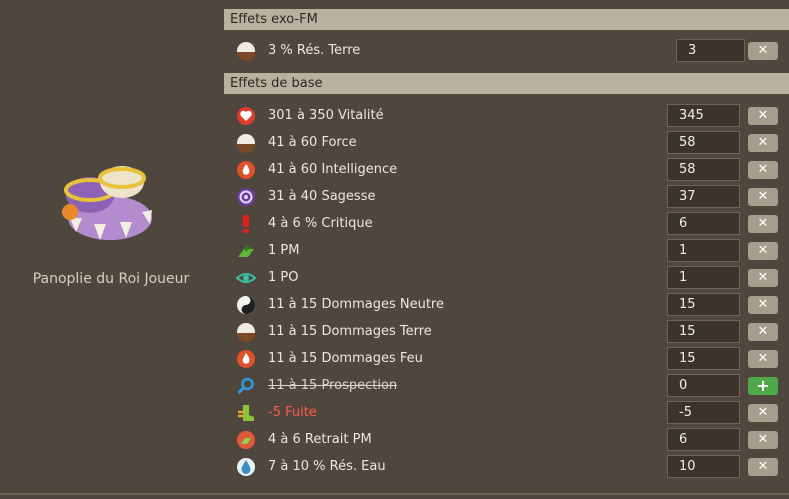 The height and width of the screenshot is (499, 789). Describe the element at coordinates (506, 250) in the screenshot. I see `effect-row: 1 PM ✕` at that location.